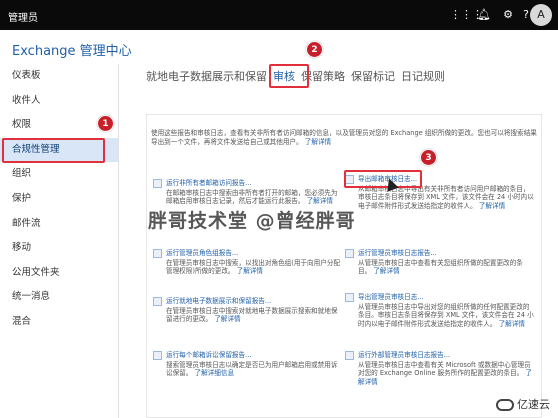  What do you see at coordinates (59, 322) in the screenshot?
I see `sidebar-item-hybrid: 混合` at bounding box center [59, 322].